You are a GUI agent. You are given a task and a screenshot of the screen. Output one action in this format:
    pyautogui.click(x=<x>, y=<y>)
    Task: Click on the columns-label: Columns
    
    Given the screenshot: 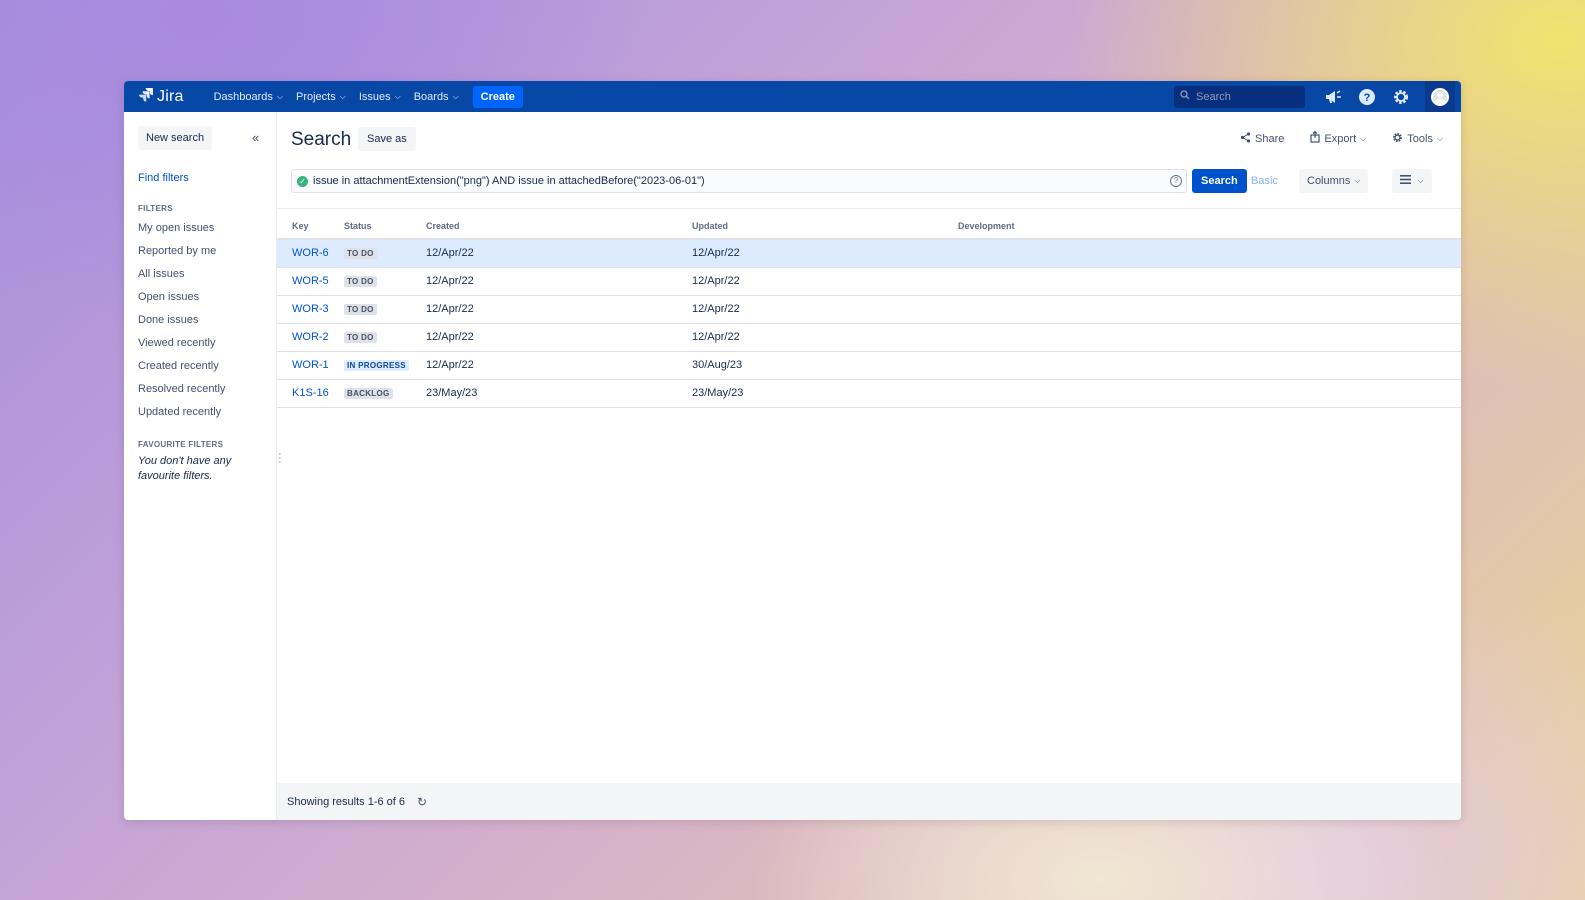 What is the action you would take?
    pyautogui.click(x=1329, y=181)
    